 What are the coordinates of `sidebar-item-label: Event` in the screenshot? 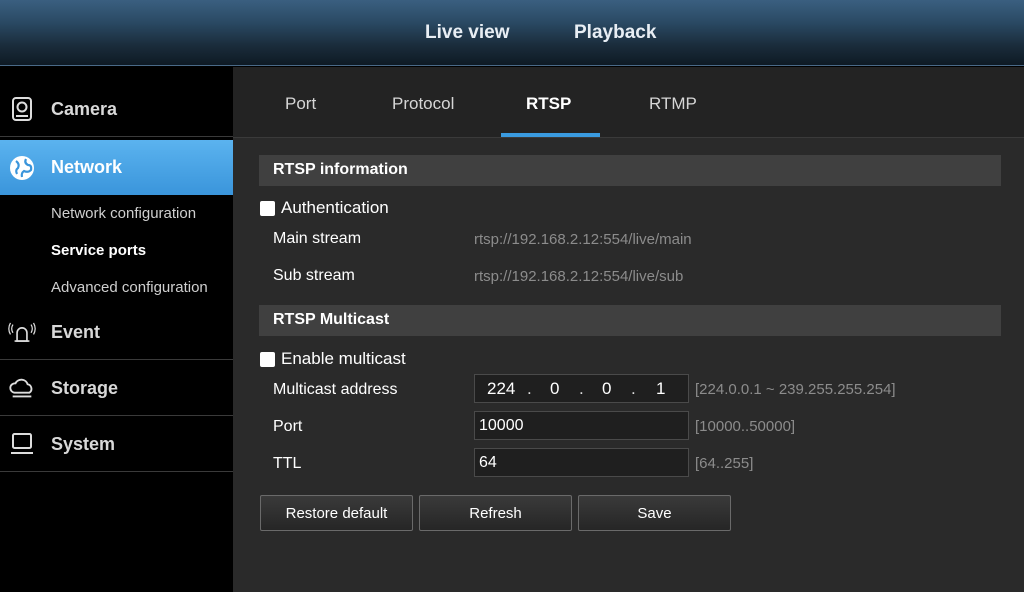 It's located at (76, 331).